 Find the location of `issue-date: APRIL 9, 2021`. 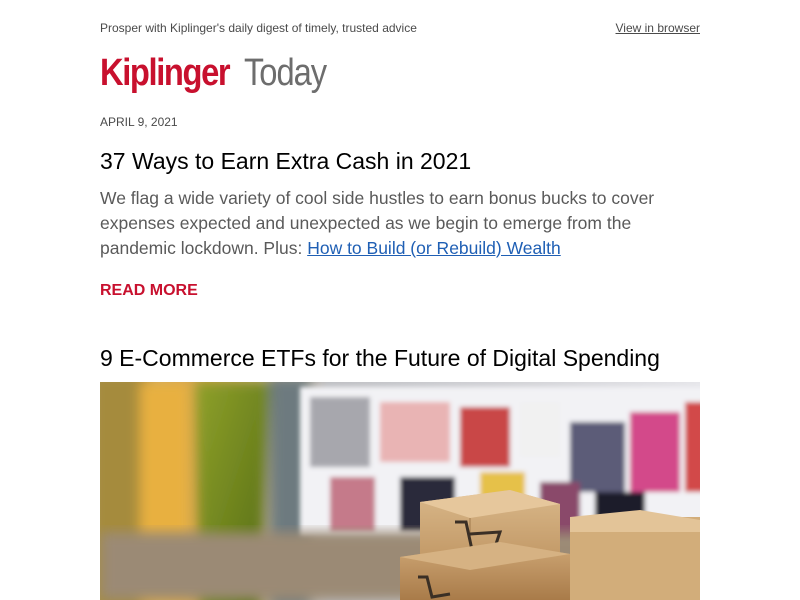

issue-date: APRIL 9, 2021 is located at coordinates (139, 122).